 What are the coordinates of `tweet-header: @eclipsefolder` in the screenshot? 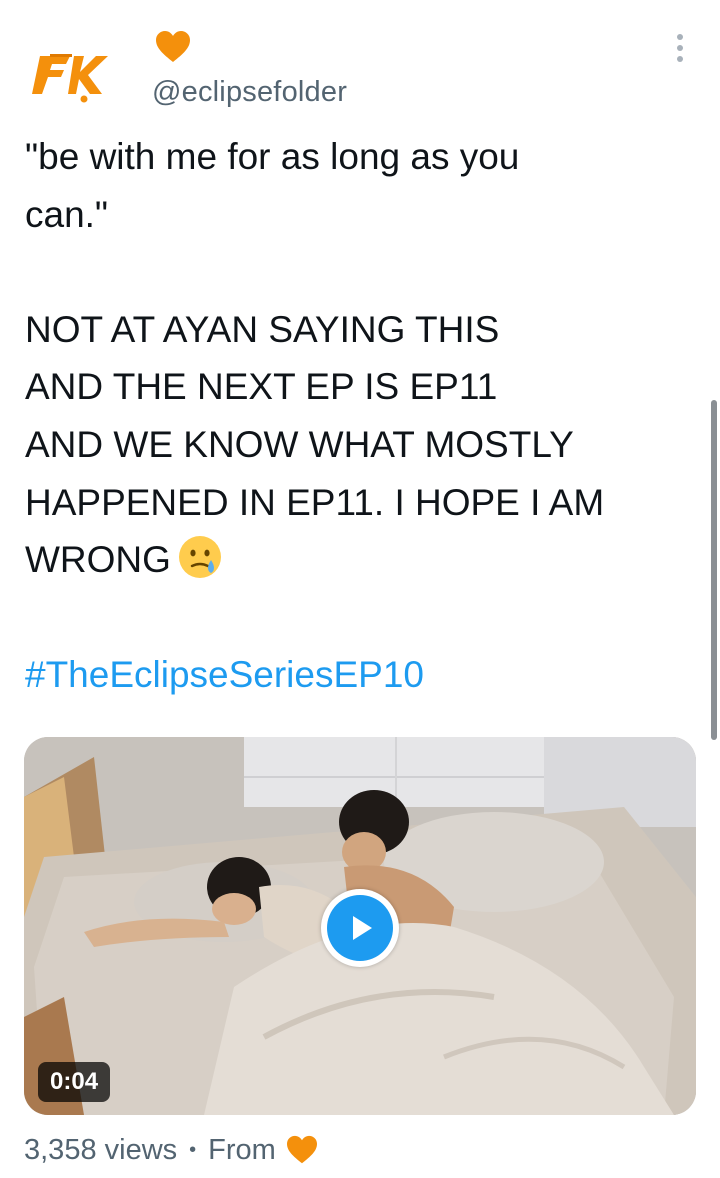 It's located at (360, 60).